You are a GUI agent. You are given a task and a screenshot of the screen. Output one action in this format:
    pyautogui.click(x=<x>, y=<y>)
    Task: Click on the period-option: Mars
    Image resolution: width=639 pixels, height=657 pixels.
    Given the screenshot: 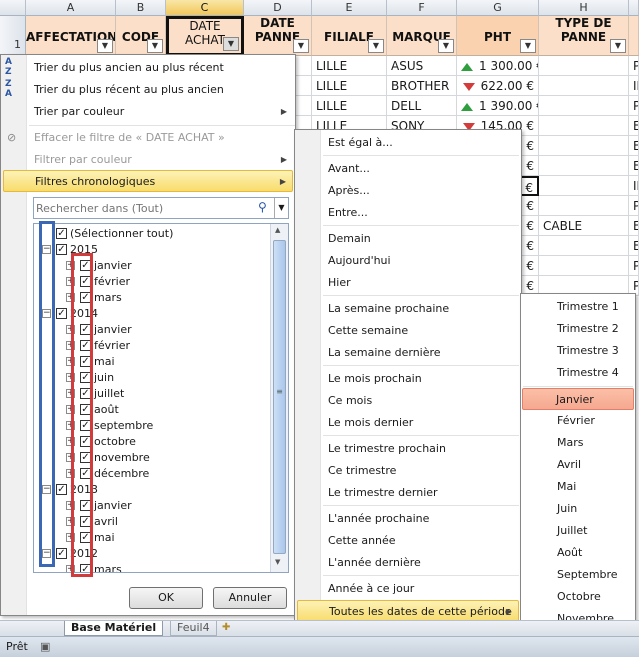 What is the action you would take?
    pyautogui.click(x=578, y=443)
    